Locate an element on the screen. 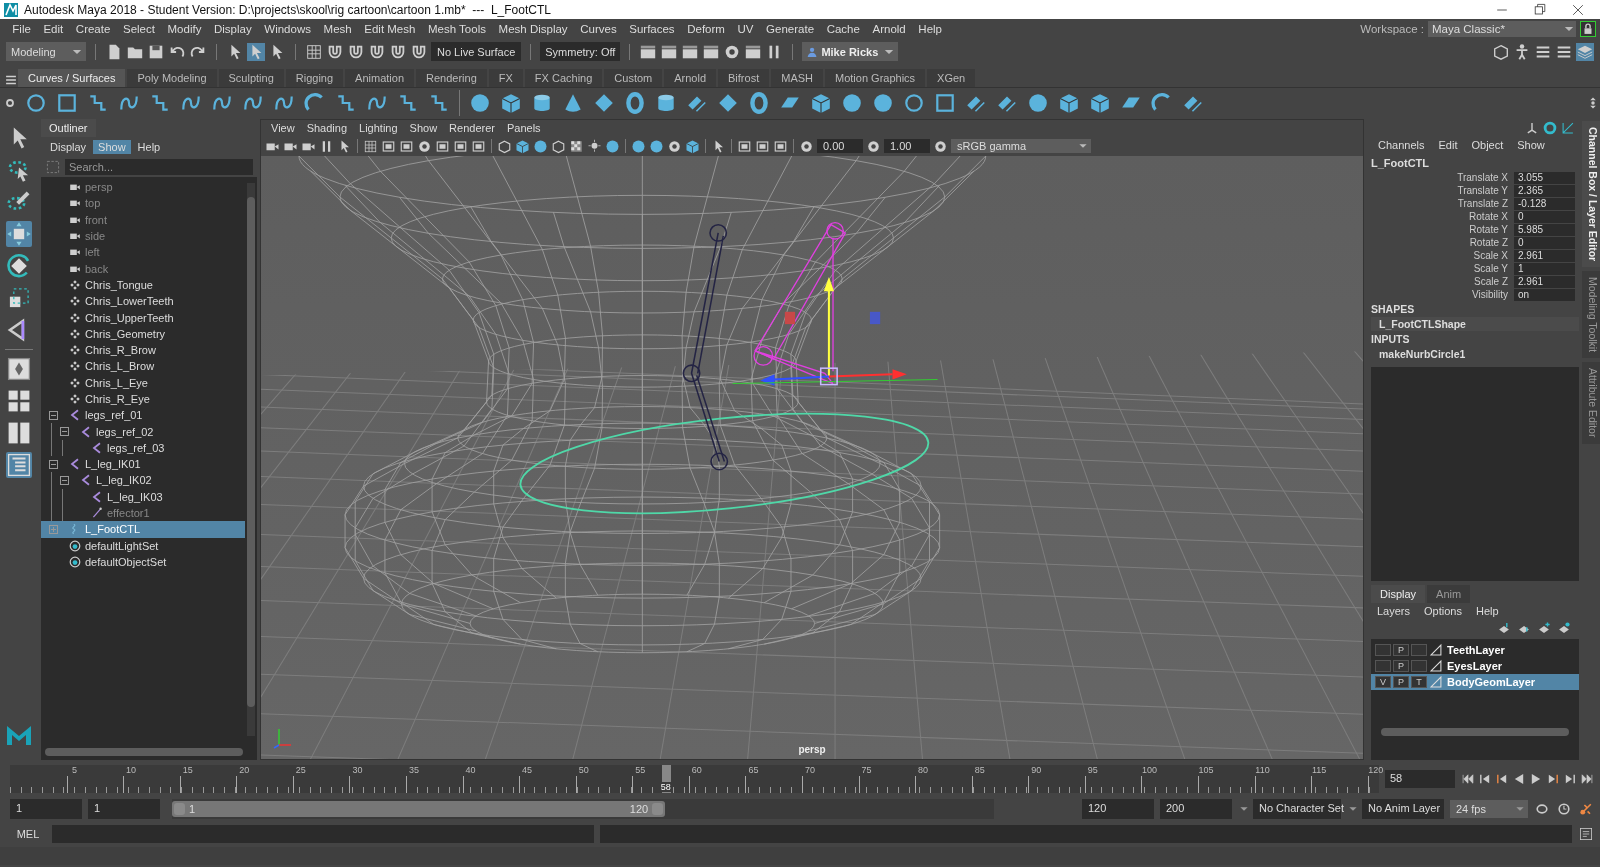 The image size is (1600, 867). single-pane-layout-icon is located at coordinates (19, 369).